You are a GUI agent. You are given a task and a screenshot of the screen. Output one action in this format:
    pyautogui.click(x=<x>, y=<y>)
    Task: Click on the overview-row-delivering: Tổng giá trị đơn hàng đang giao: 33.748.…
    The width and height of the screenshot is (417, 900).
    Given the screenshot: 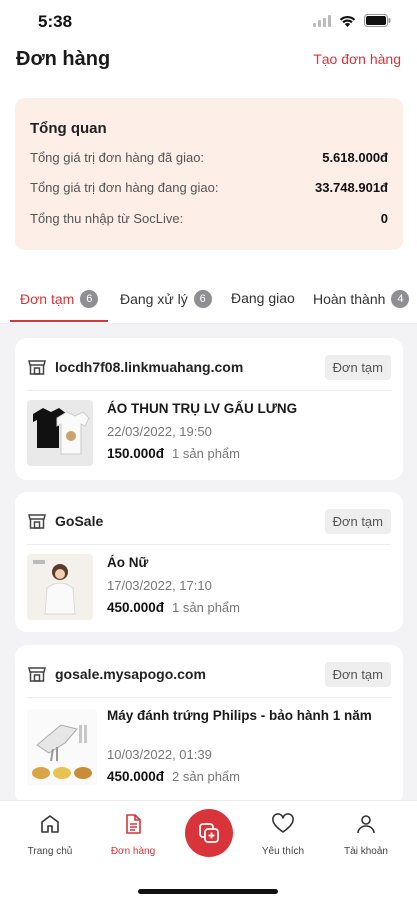 What is the action you would take?
    pyautogui.click(x=209, y=190)
    